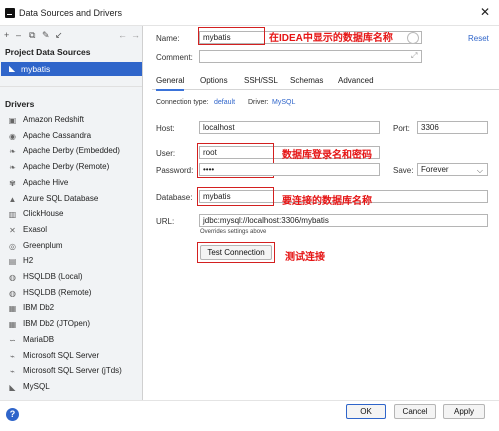 Image resolution: width=499 pixels, height=431 pixels. I want to click on tab-schemas: Schemas, so click(306, 80).